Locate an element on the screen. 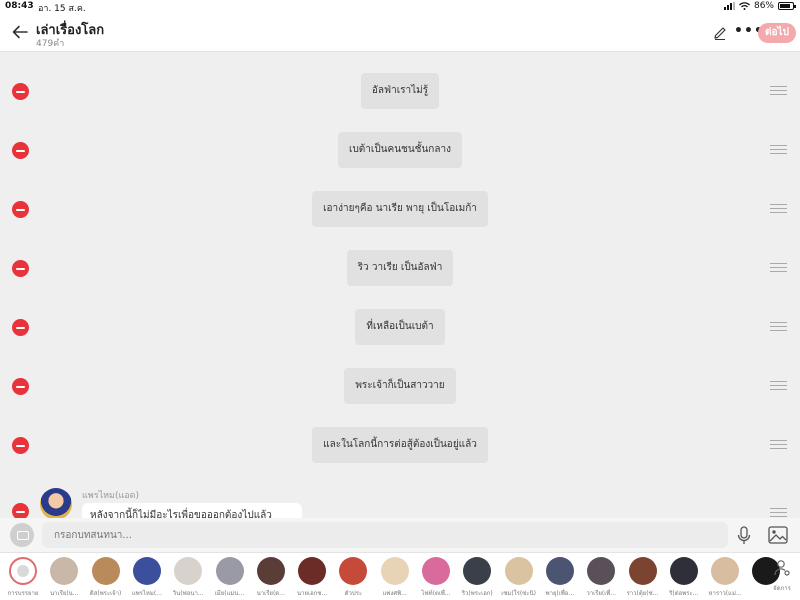  character-avatar: ตัวประ is located at coordinates (353, 577).